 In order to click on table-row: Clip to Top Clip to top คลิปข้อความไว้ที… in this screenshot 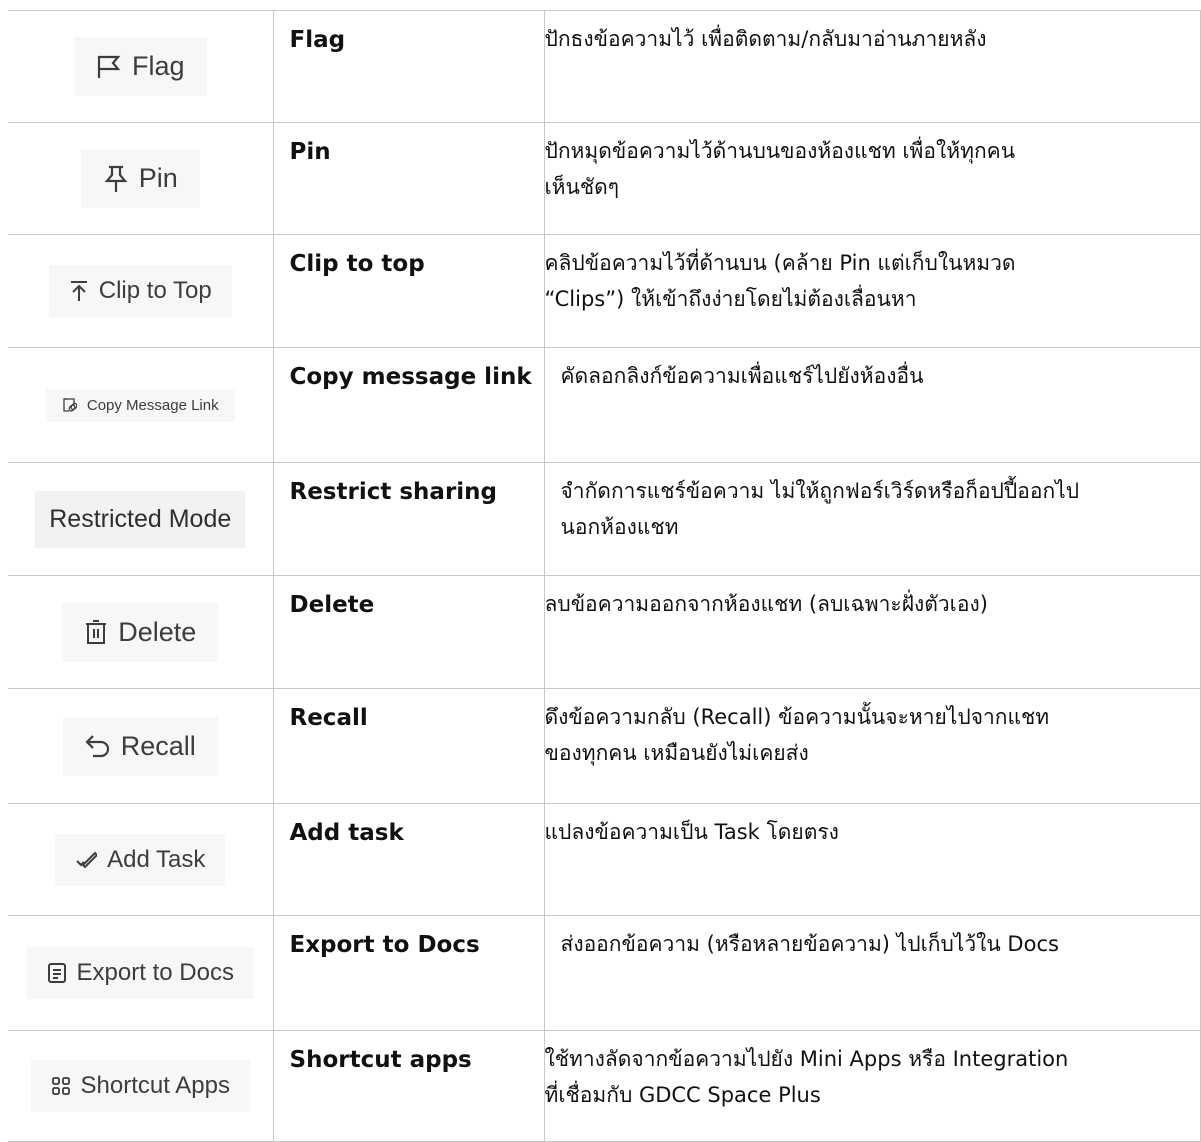, I will do `click(604, 291)`.